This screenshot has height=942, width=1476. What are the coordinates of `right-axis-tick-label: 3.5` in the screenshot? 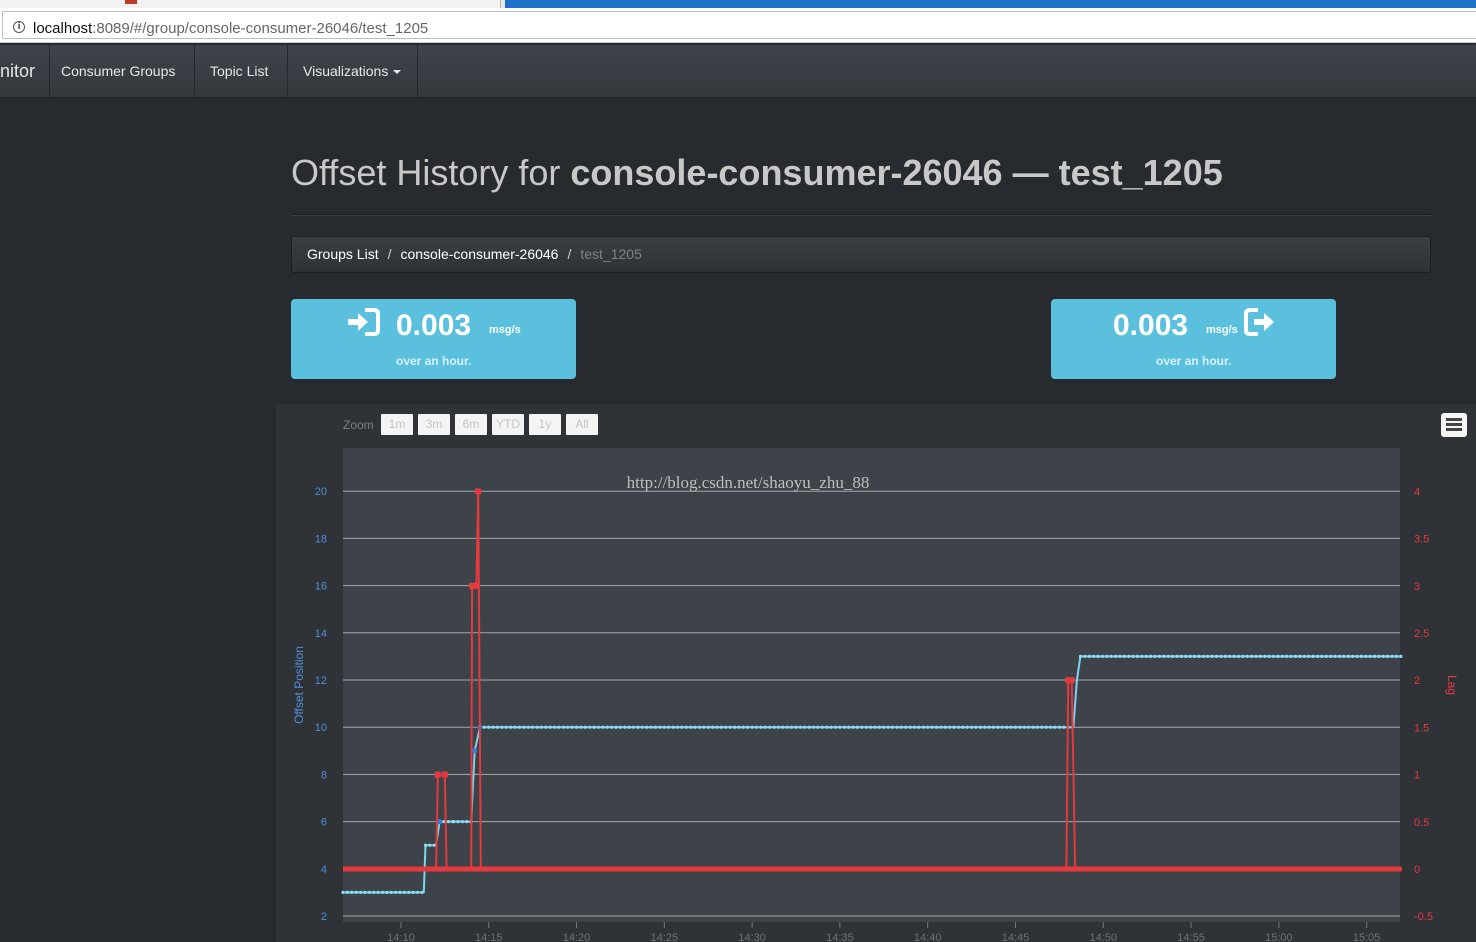 It's located at (1421, 540).